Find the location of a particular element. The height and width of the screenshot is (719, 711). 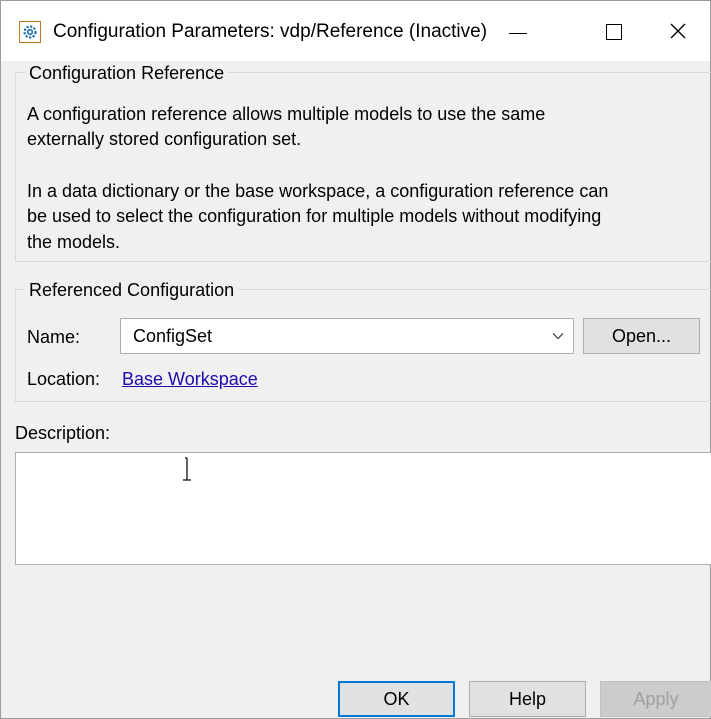

close-button is located at coordinates (678, 31).